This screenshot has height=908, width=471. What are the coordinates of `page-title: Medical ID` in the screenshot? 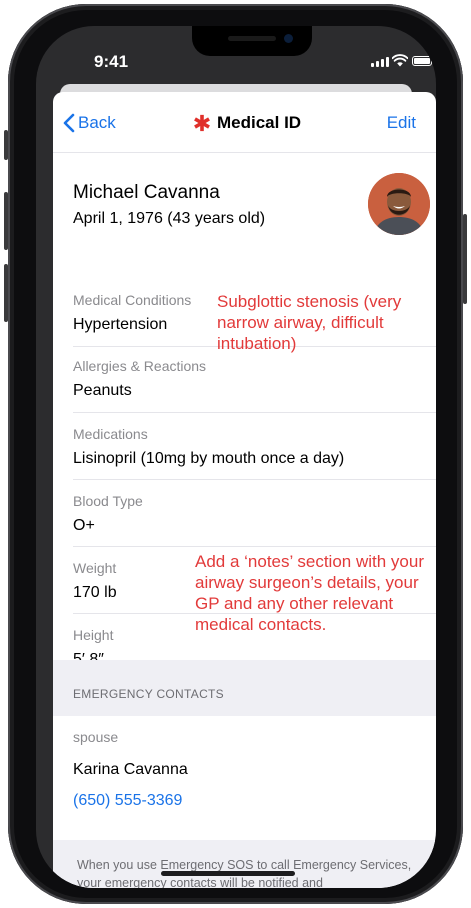 It's located at (247, 123).